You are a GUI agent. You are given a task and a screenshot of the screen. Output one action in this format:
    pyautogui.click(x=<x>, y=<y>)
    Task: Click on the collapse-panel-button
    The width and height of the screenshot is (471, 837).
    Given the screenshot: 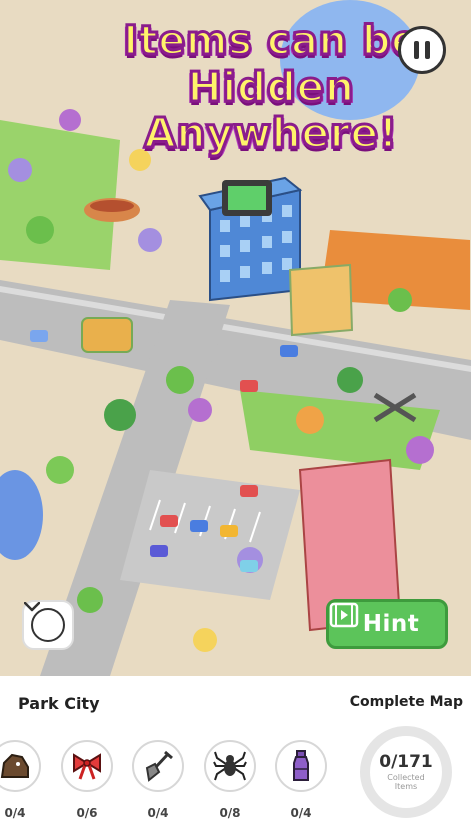 What is the action you would take?
    pyautogui.click(x=48, y=625)
    